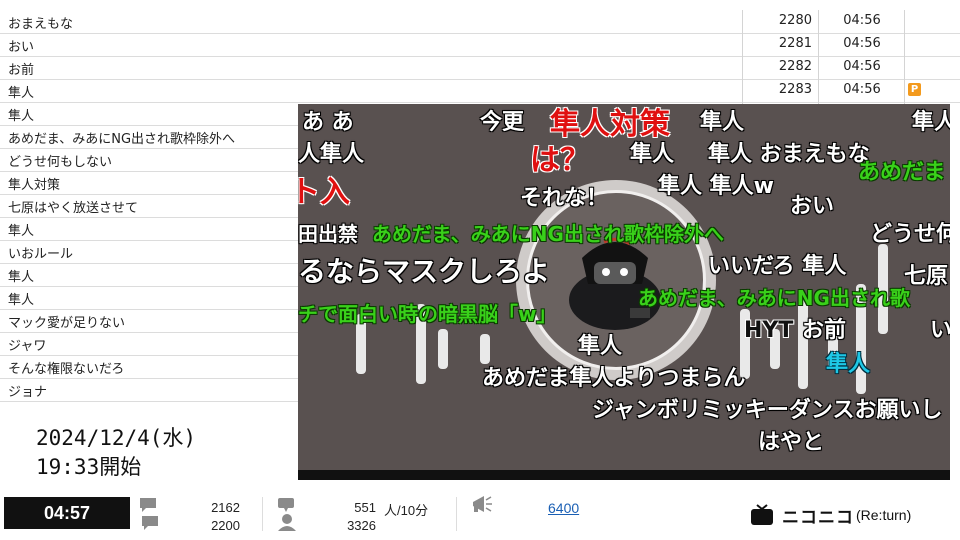 Image resolution: width=960 pixels, height=540 pixels. Describe the element at coordinates (610, 124) in the screenshot. I see `overlay-comment: 隼人対策` at that location.